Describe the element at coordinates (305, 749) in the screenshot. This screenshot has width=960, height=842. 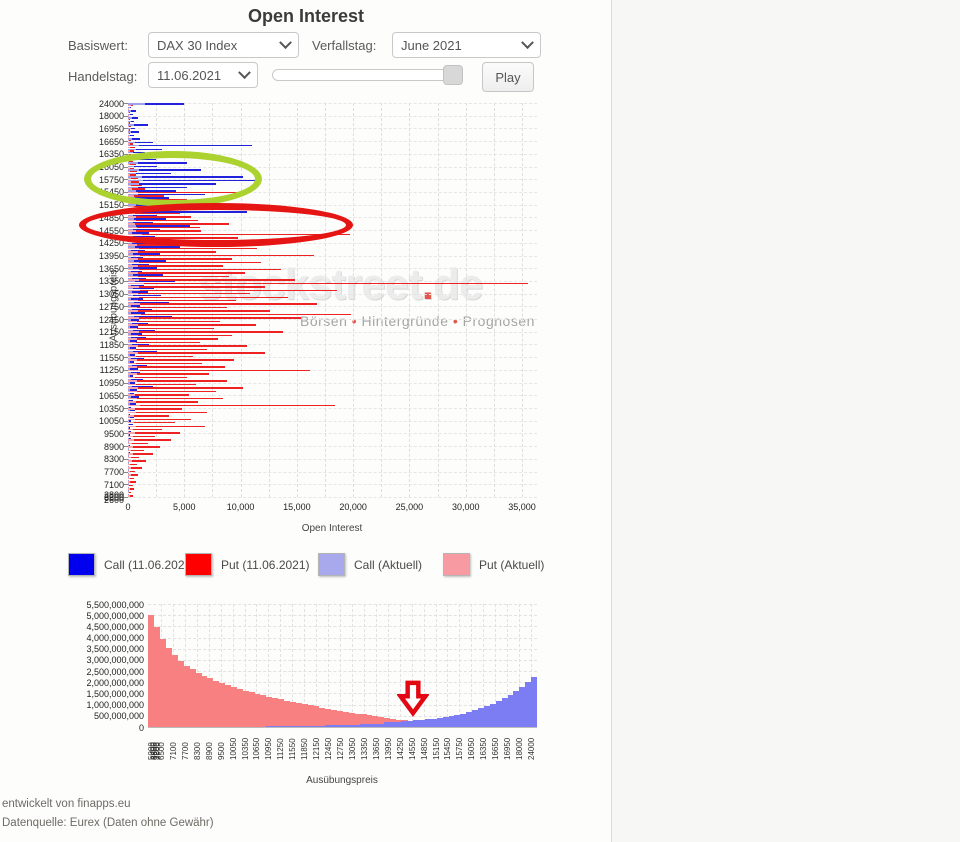
I see `x-tick-label: 11850` at that location.